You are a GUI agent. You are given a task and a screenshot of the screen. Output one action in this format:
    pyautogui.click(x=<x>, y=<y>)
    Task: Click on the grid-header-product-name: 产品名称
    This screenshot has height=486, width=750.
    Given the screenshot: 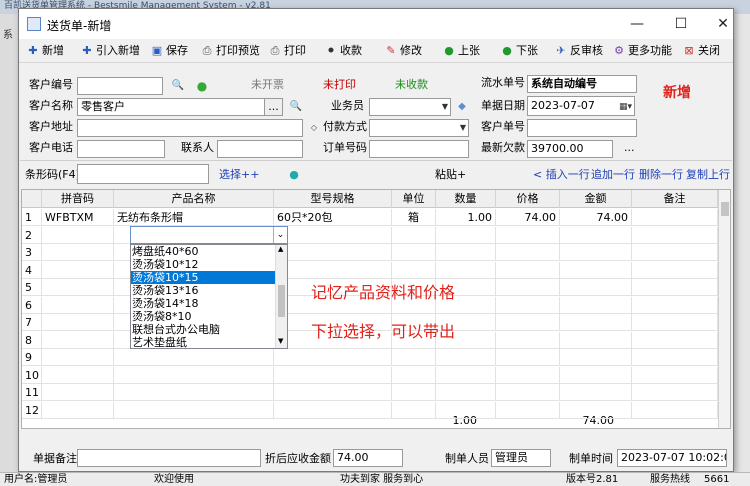 What is the action you would take?
    pyautogui.click(x=194, y=199)
    